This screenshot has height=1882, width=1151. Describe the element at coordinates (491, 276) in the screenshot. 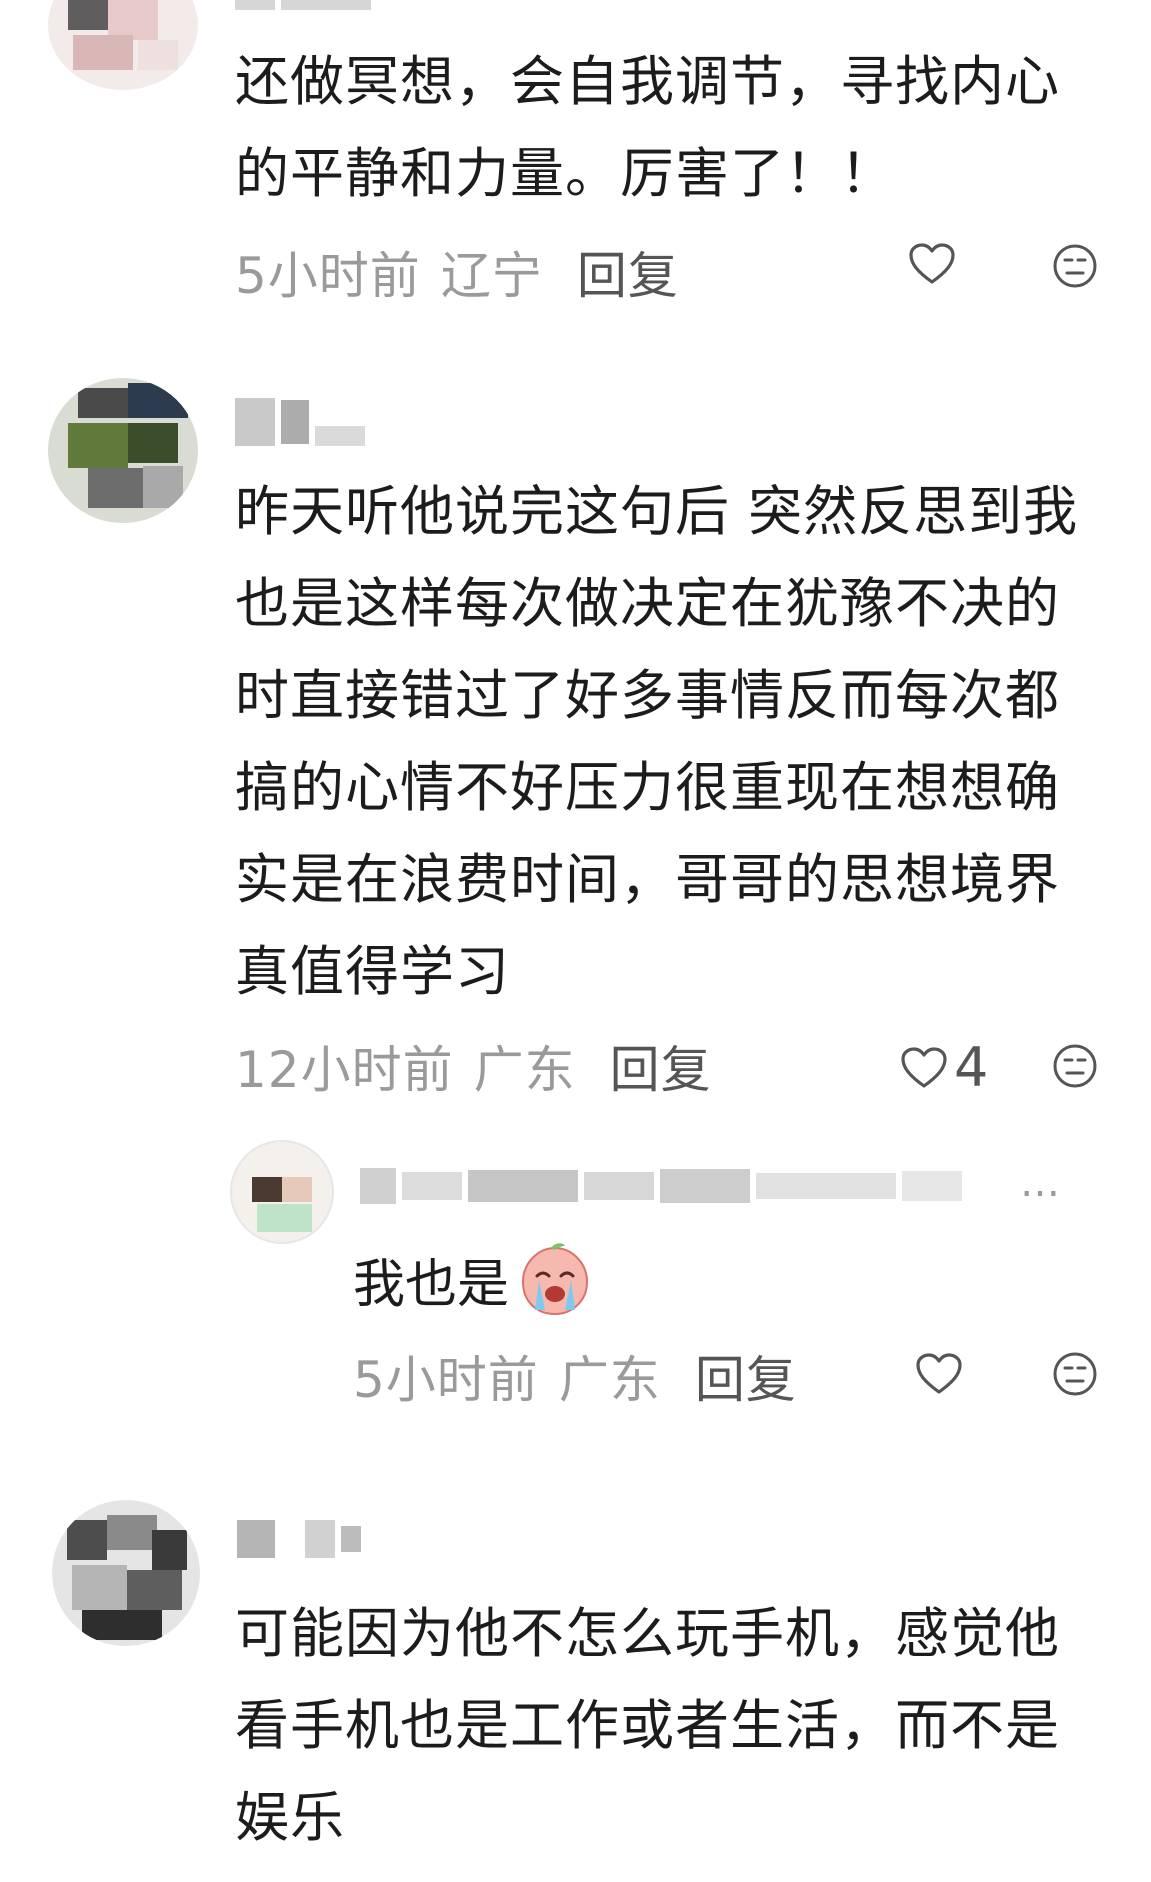

I see `comment-location: 辽宁` at that location.